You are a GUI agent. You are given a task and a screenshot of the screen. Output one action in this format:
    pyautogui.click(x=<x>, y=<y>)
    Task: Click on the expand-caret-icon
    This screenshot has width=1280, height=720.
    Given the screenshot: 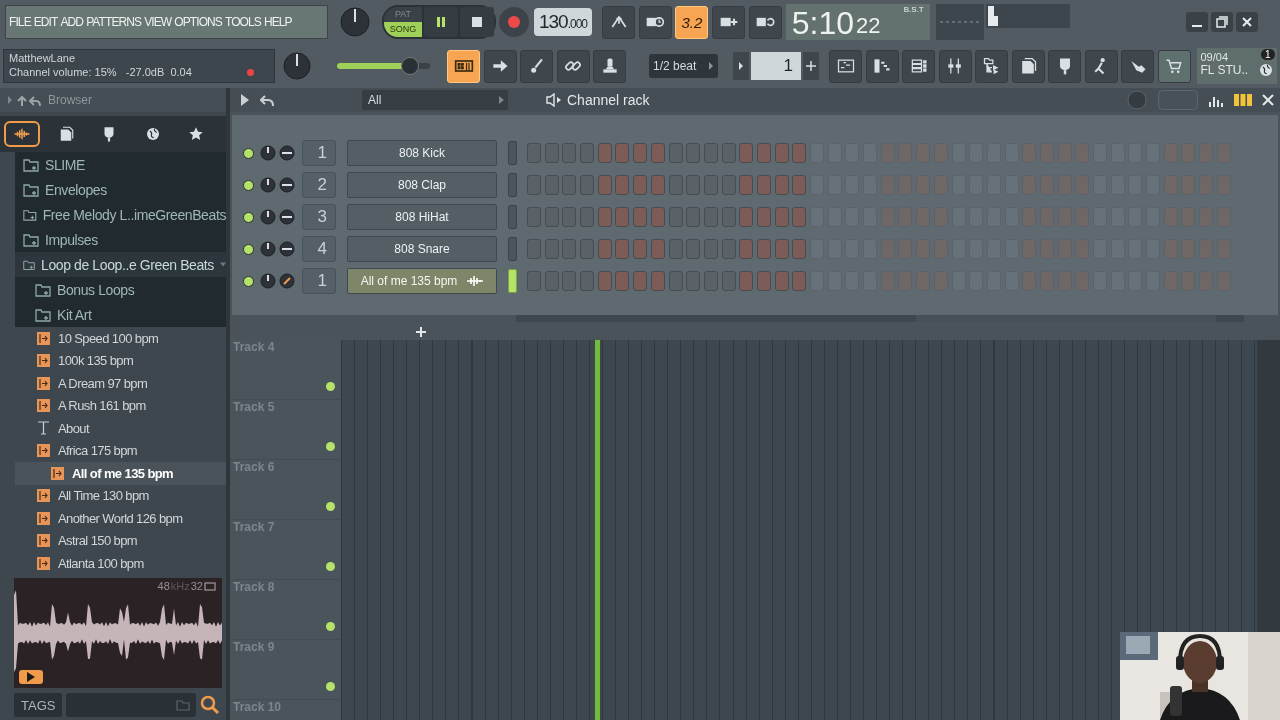 What is the action you would take?
    pyautogui.click(x=222, y=264)
    